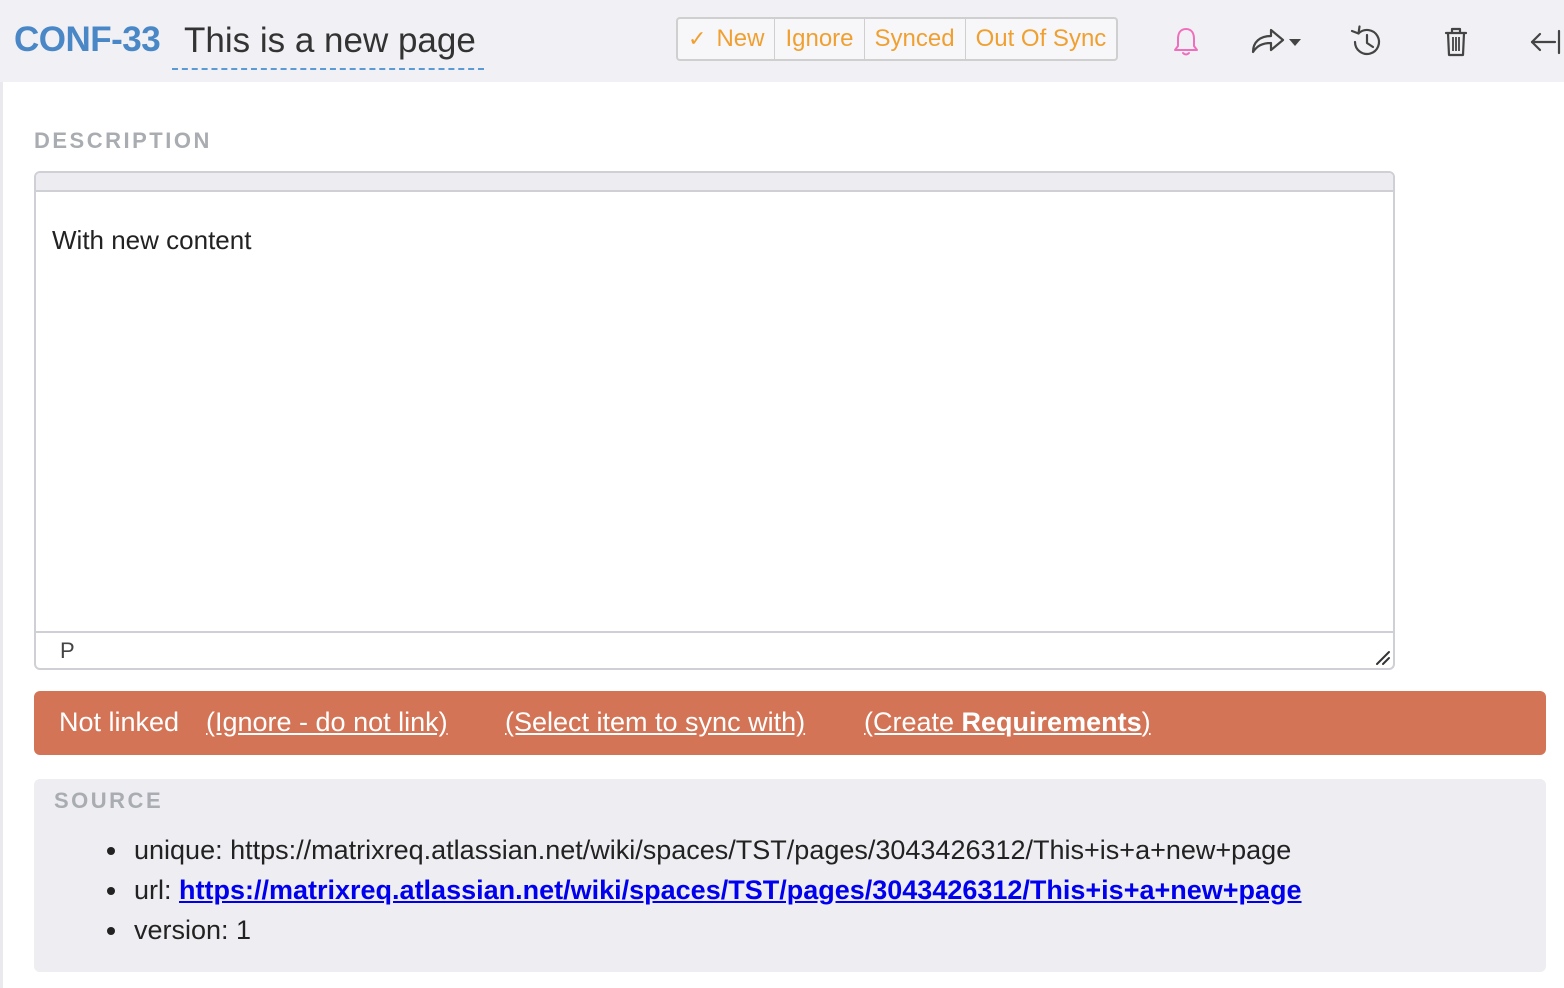  Describe the element at coordinates (1545, 42) in the screenshot. I see `collapse-left-icon` at that location.